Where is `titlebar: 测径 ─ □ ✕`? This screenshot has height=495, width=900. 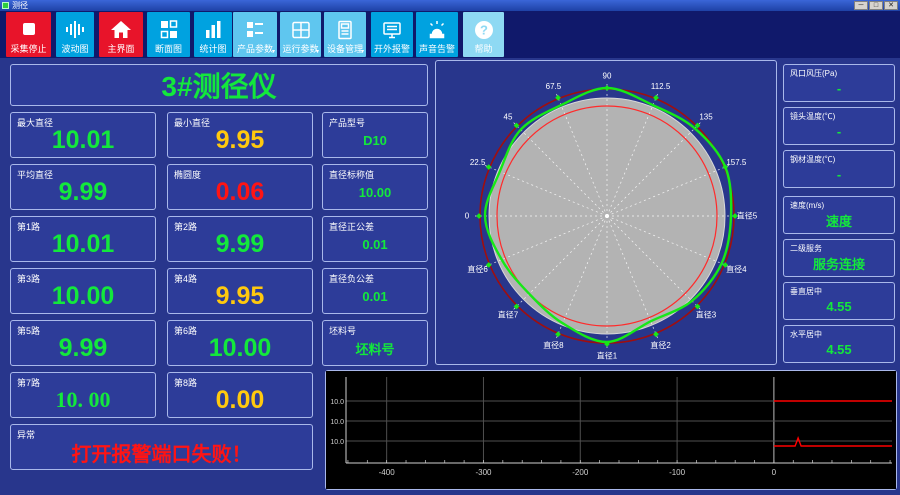
titlebar: 测径 ─ □ ✕ is located at coordinates (450, 5).